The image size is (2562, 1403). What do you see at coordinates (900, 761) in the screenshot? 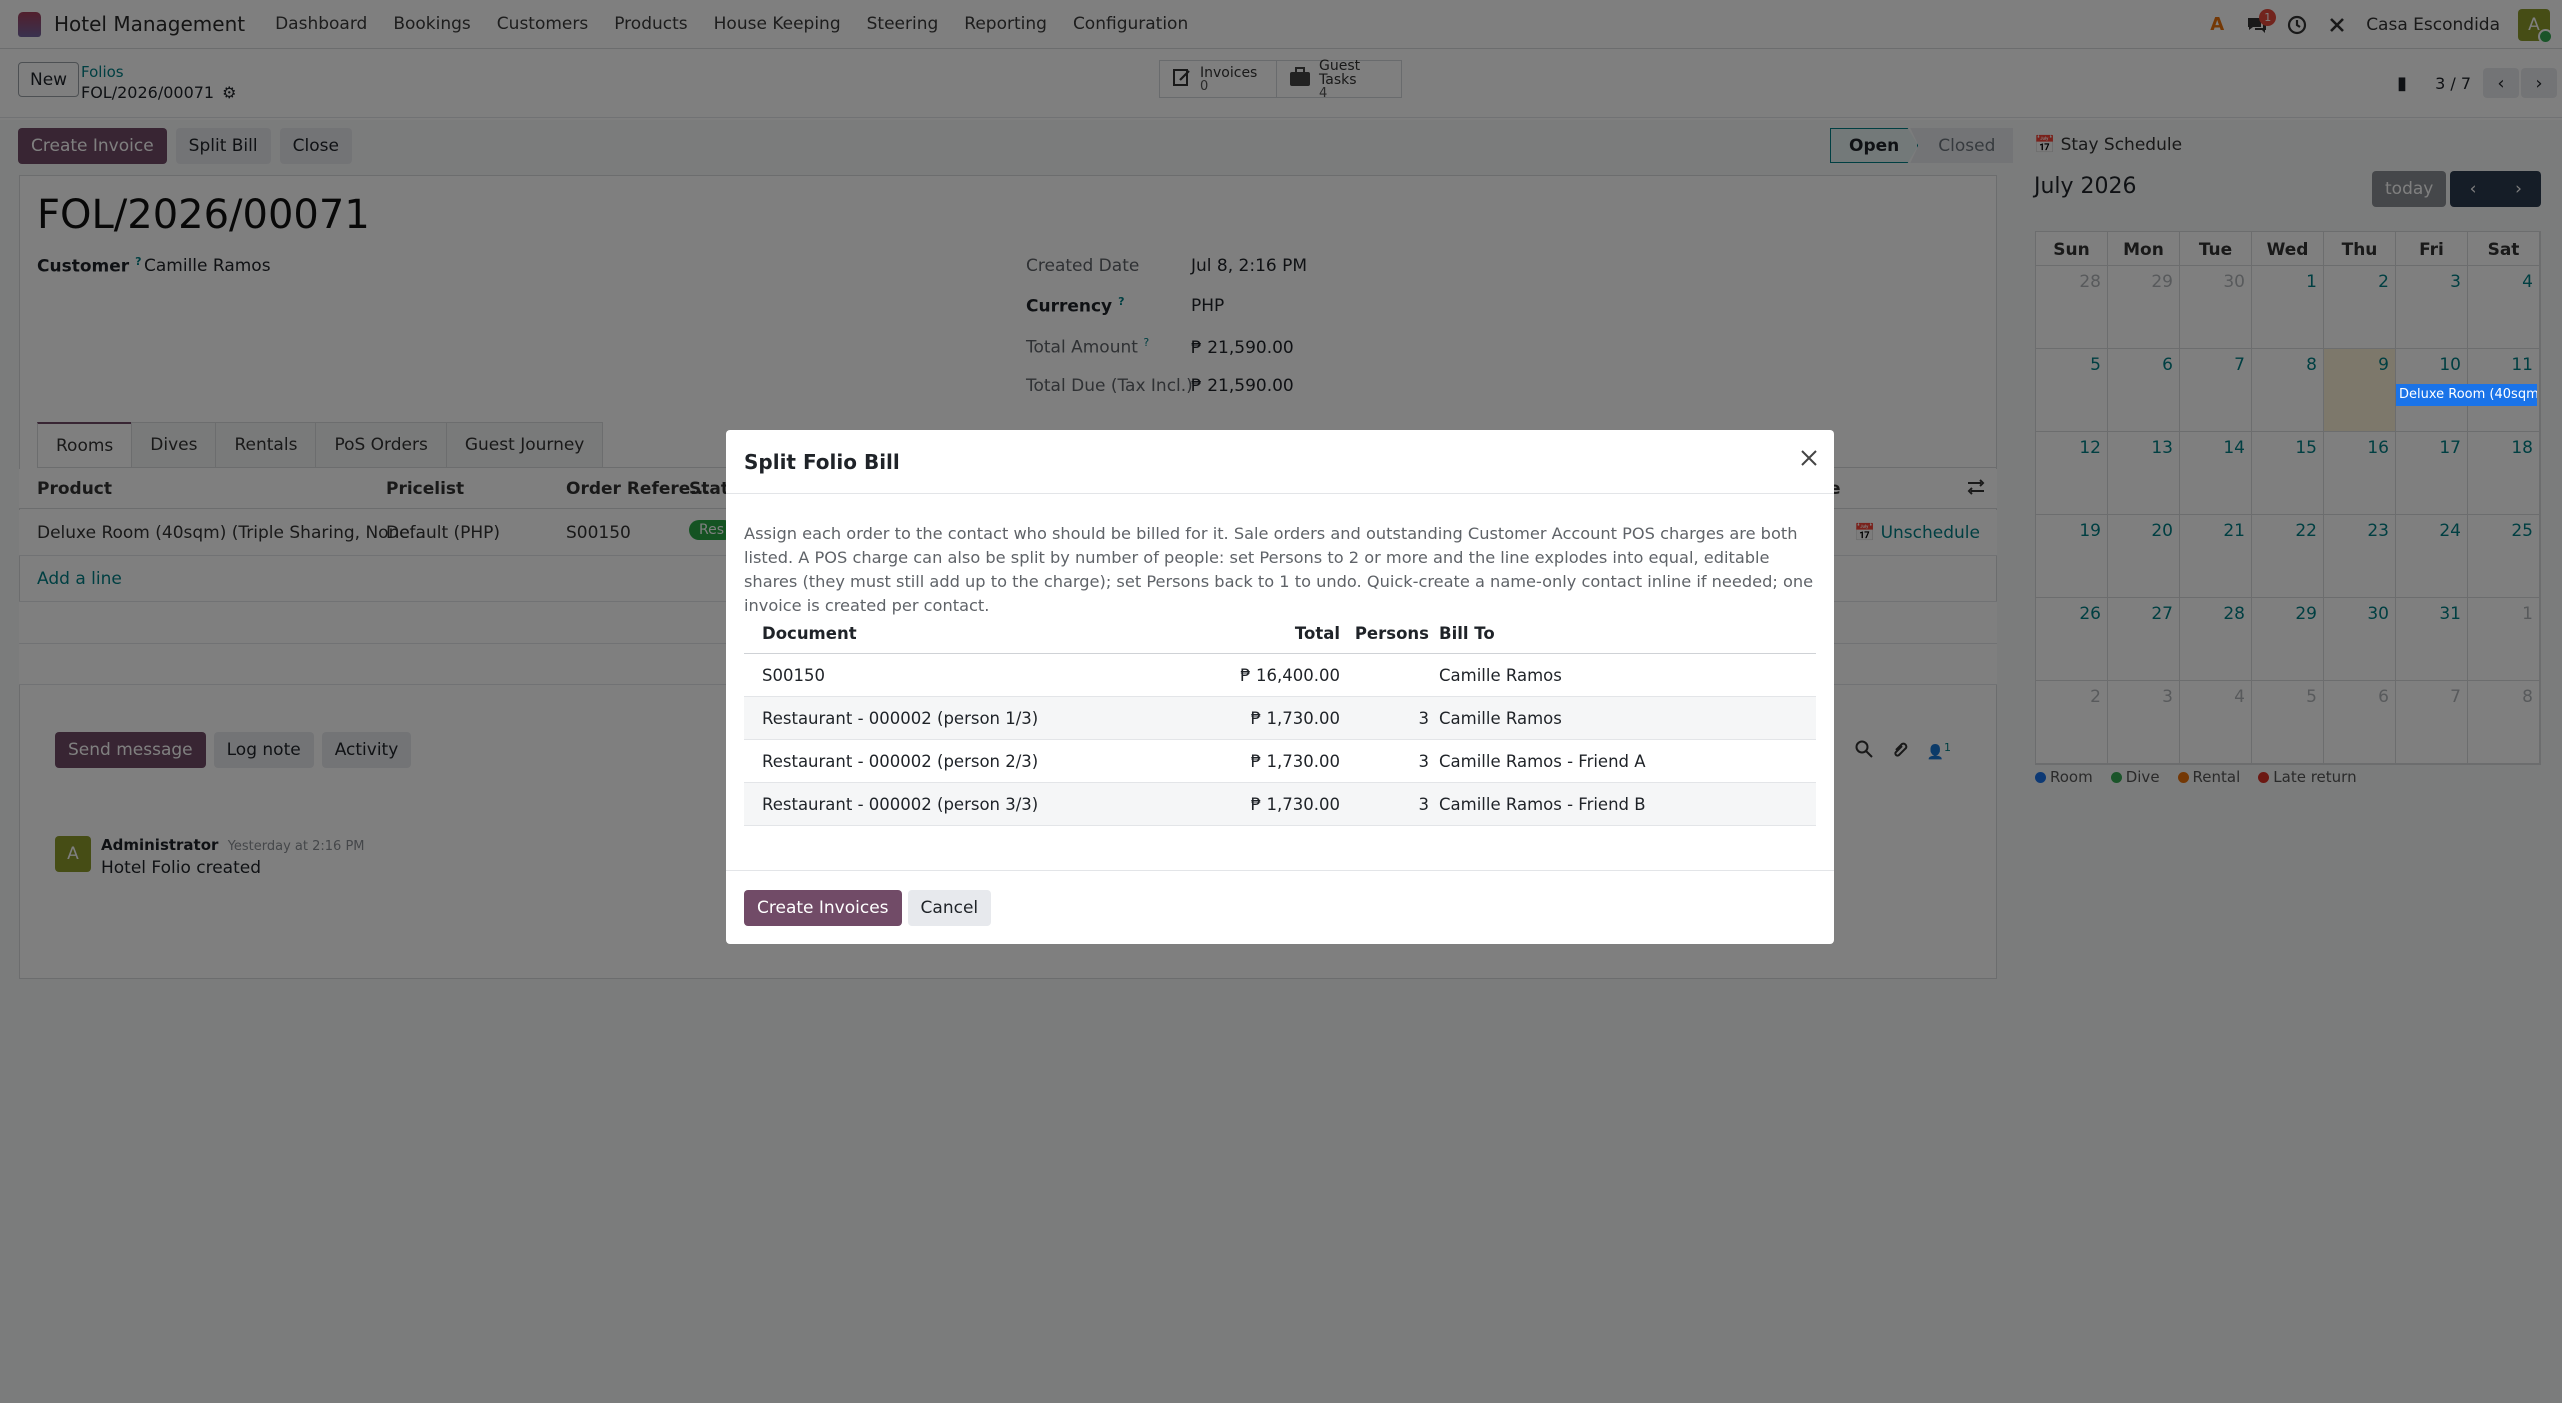
I see `row-document: Restaurant - 000002 (person 2/3)` at bounding box center [900, 761].